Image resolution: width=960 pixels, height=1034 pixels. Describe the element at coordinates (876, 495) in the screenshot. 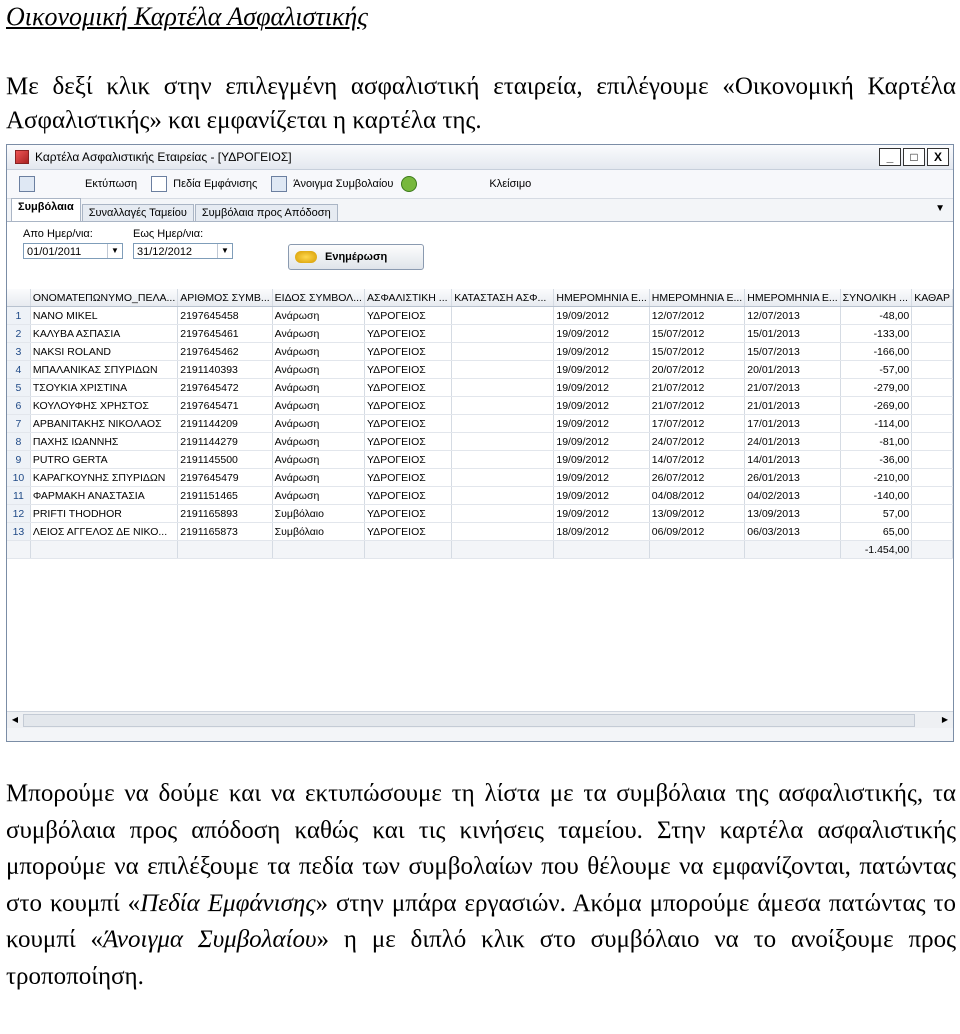

I see `table-cell: -140,00` at that location.